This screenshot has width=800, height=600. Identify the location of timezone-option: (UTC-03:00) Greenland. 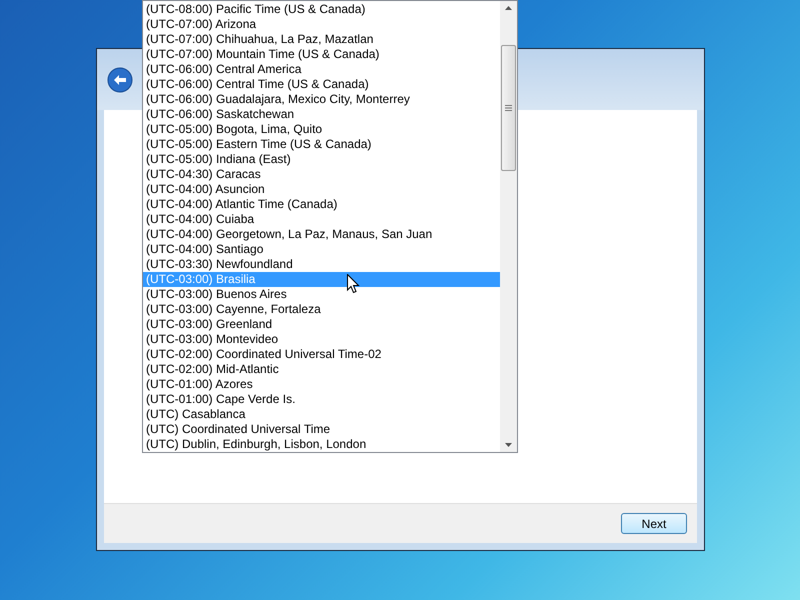
(321, 324).